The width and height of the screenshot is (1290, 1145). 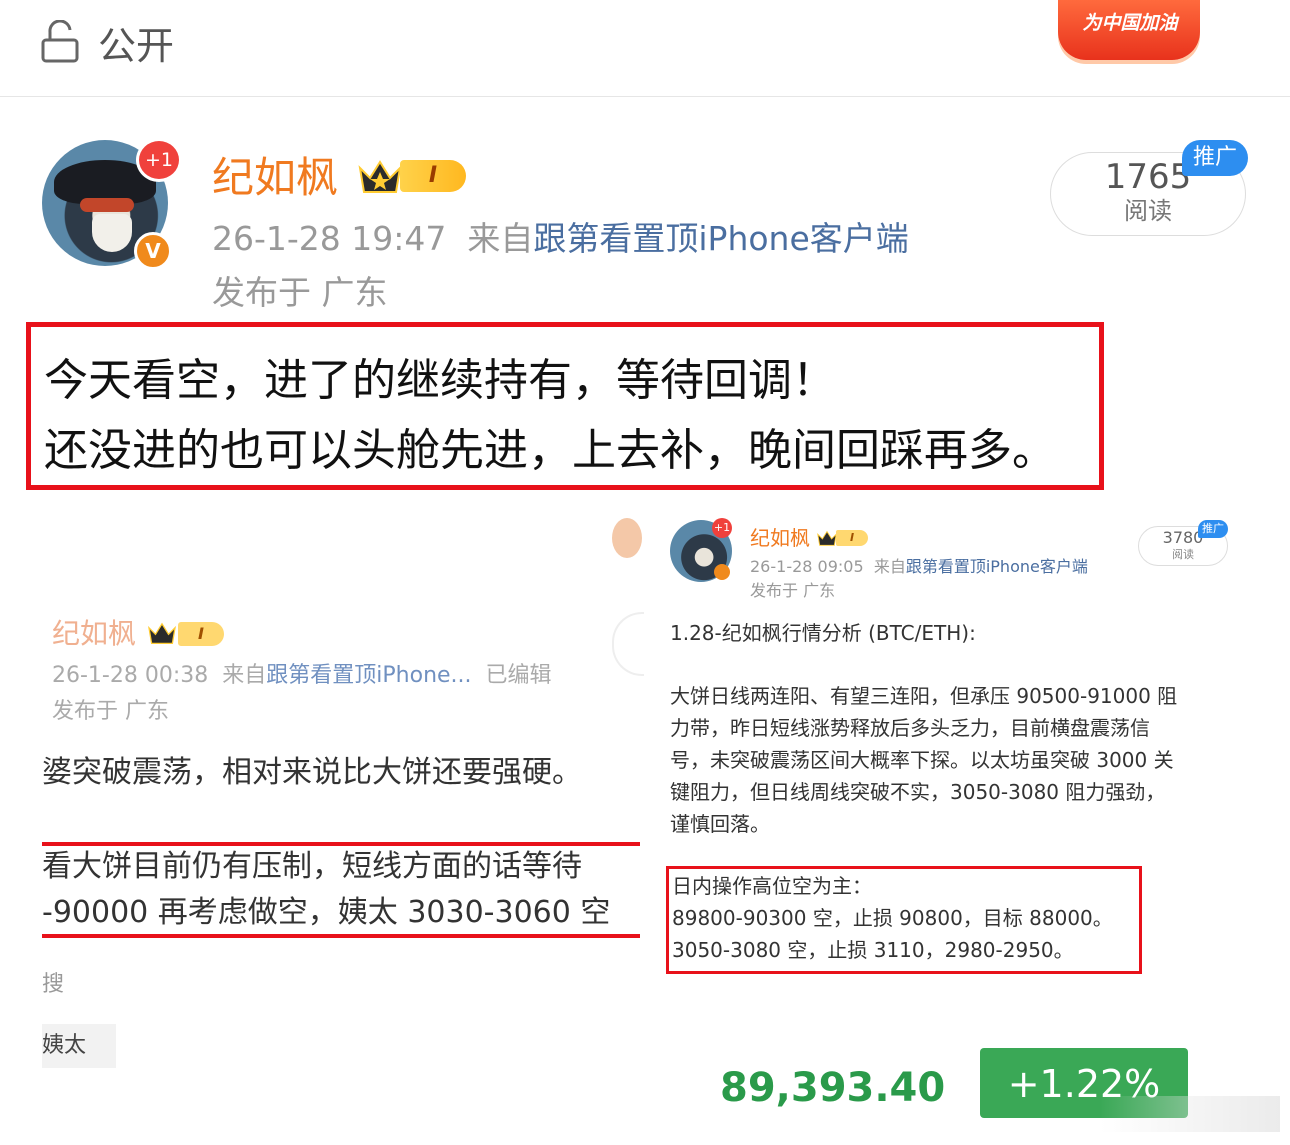 What do you see at coordinates (833, 1088) in the screenshot?
I see `btc-price: 89,393.40` at bounding box center [833, 1088].